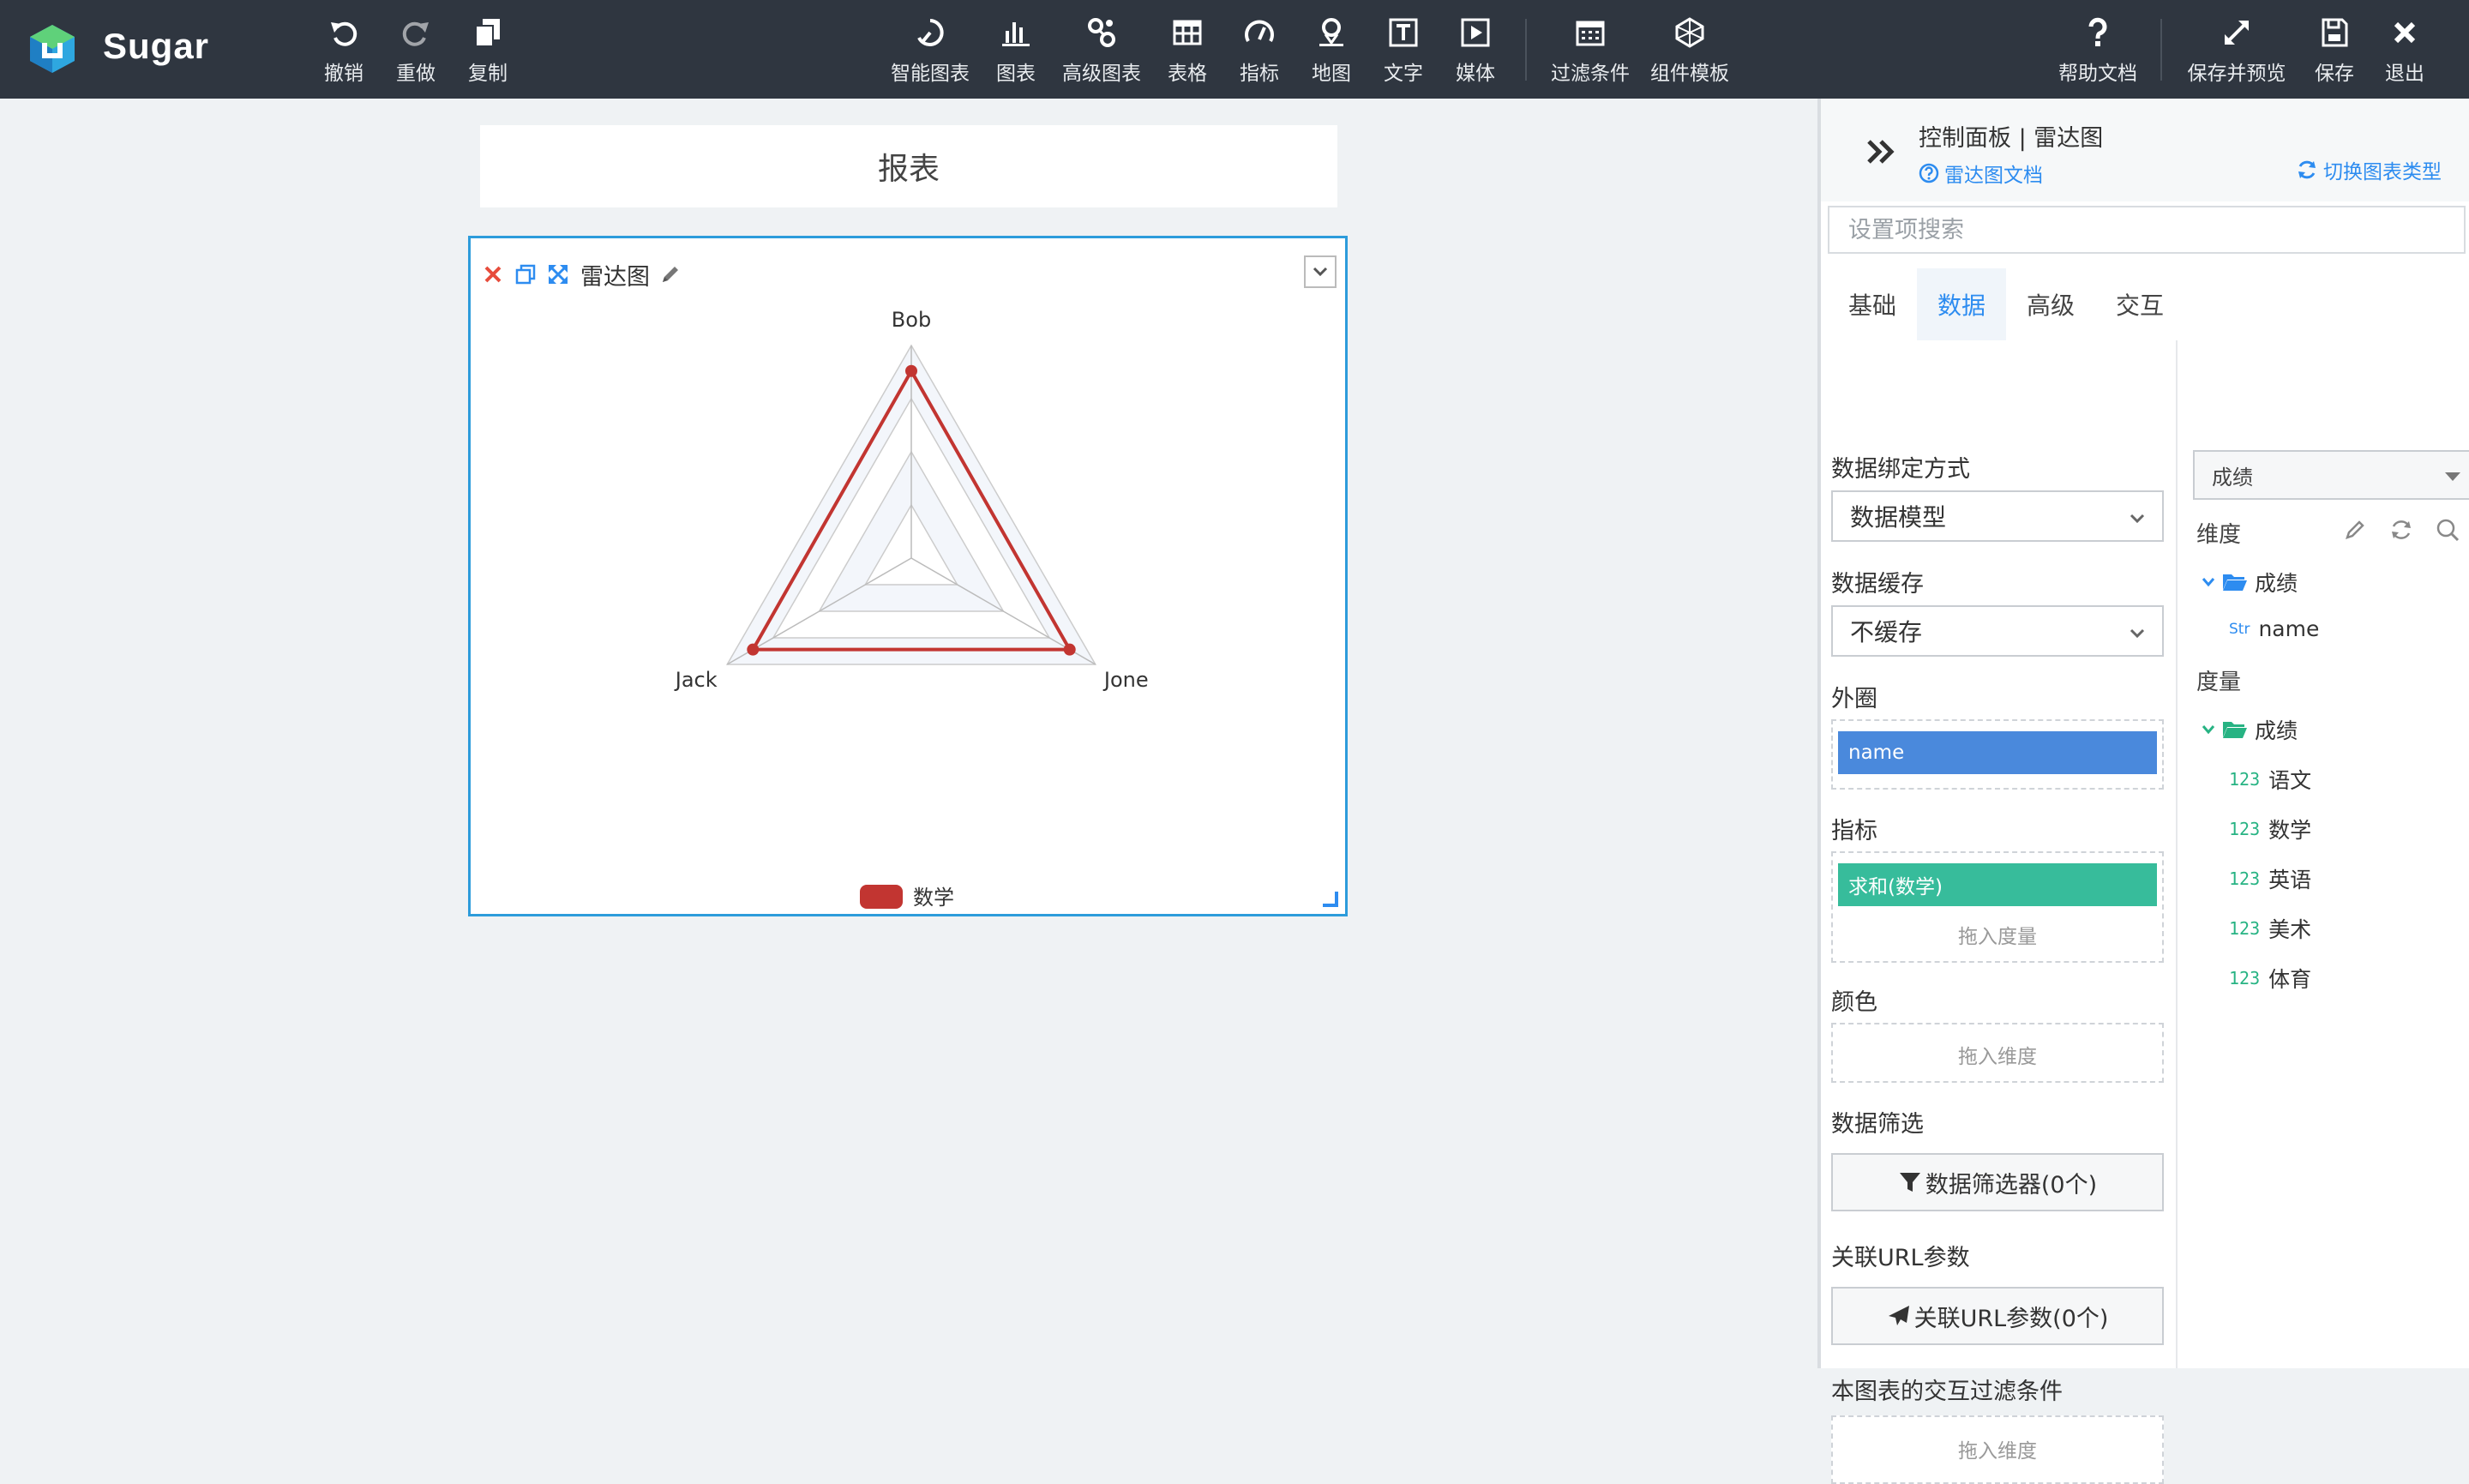 This screenshot has width=2469, height=1484. What do you see at coordinates (2097, 31) in the screenshot?
I see `help-icon` at bounding box center [2097, 31].